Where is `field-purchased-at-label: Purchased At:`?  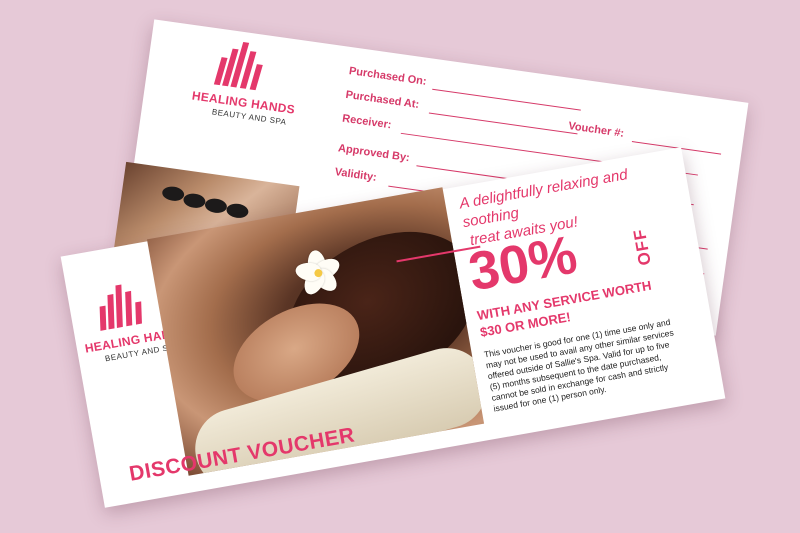
field-purchased-at-label: Purchased At: is located at coordinates (382, 100).